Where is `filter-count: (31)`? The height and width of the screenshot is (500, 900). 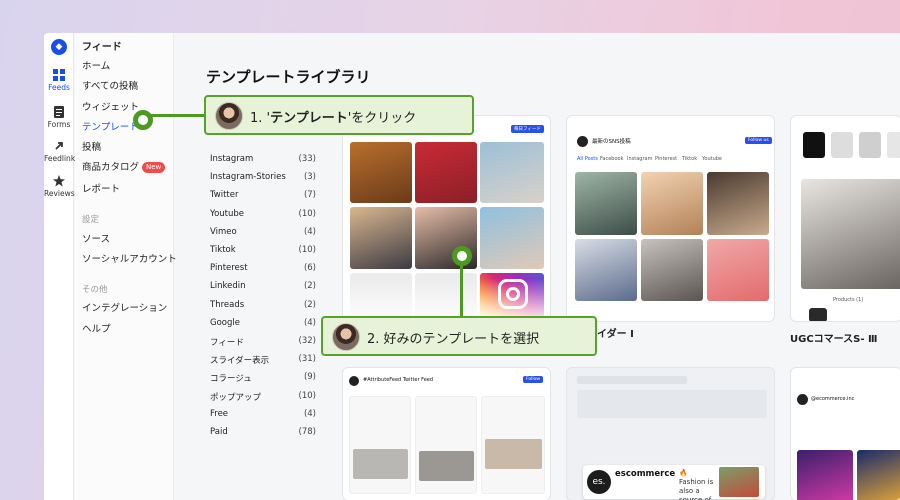
filter-count: (31) is located at coordinates (307, 359).